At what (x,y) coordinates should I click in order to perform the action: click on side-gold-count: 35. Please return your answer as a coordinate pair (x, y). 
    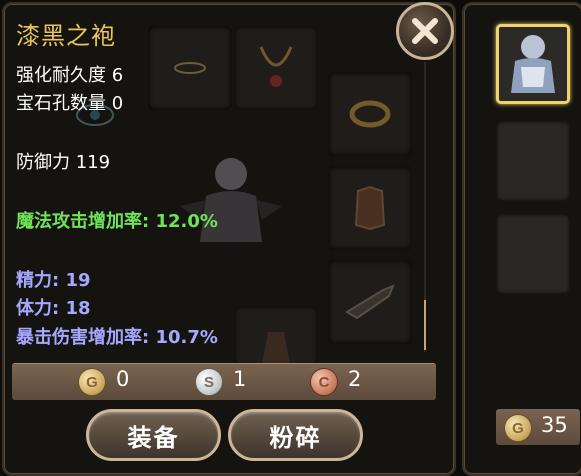
    Looking at the image, I should click on (554, 425).